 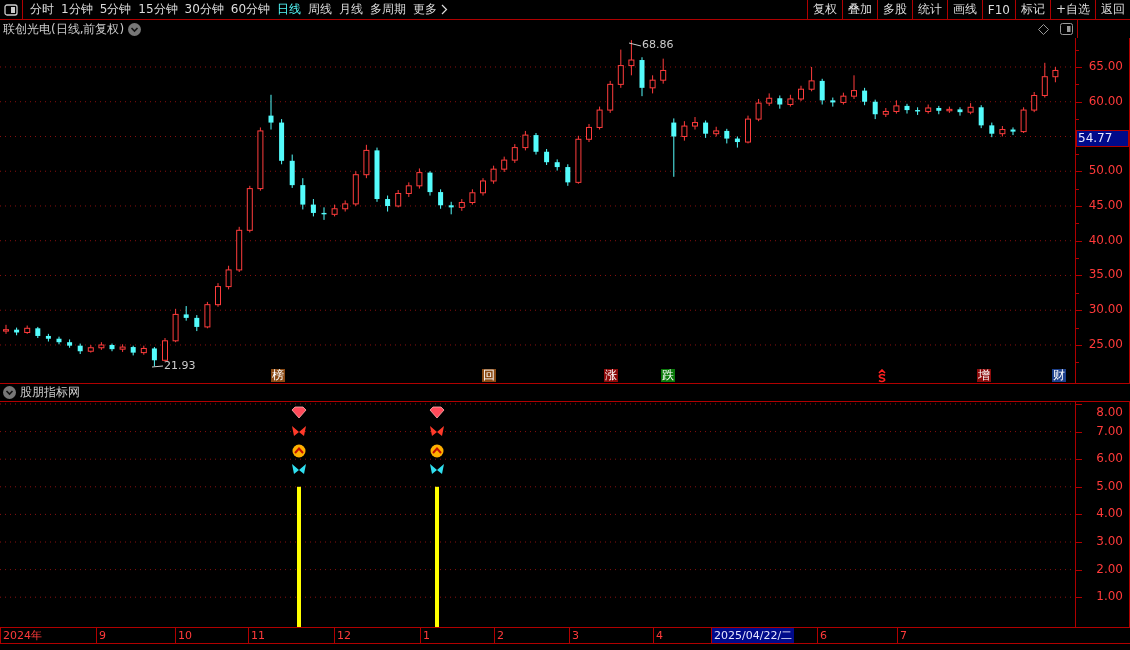 What do you see at coordinates (180, 365) in the screenshot?
I see `low-price-label: 21.93` at bounding box center [180, 365].